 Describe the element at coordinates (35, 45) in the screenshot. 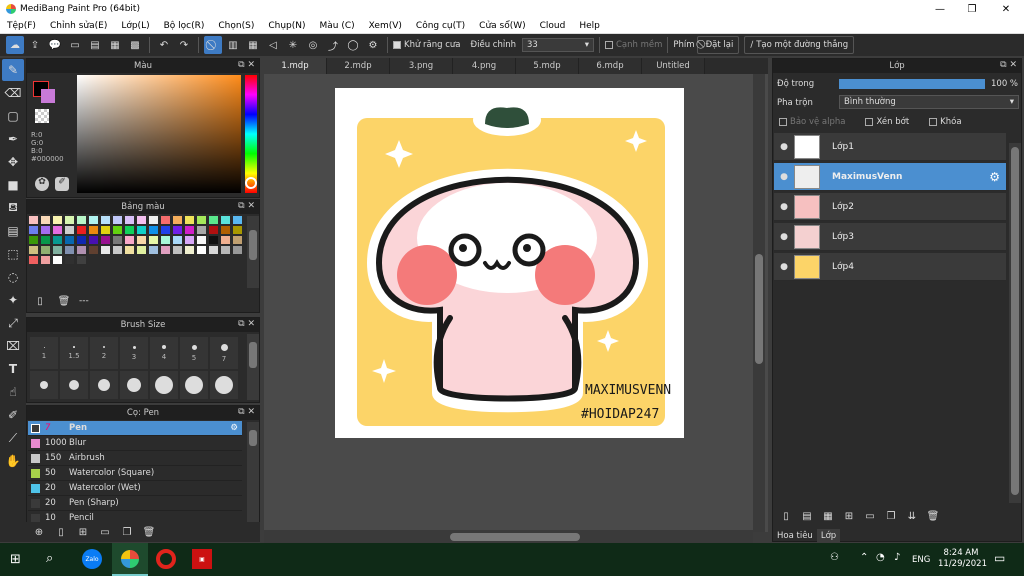

I see `share-icon: ⇪` at that location.